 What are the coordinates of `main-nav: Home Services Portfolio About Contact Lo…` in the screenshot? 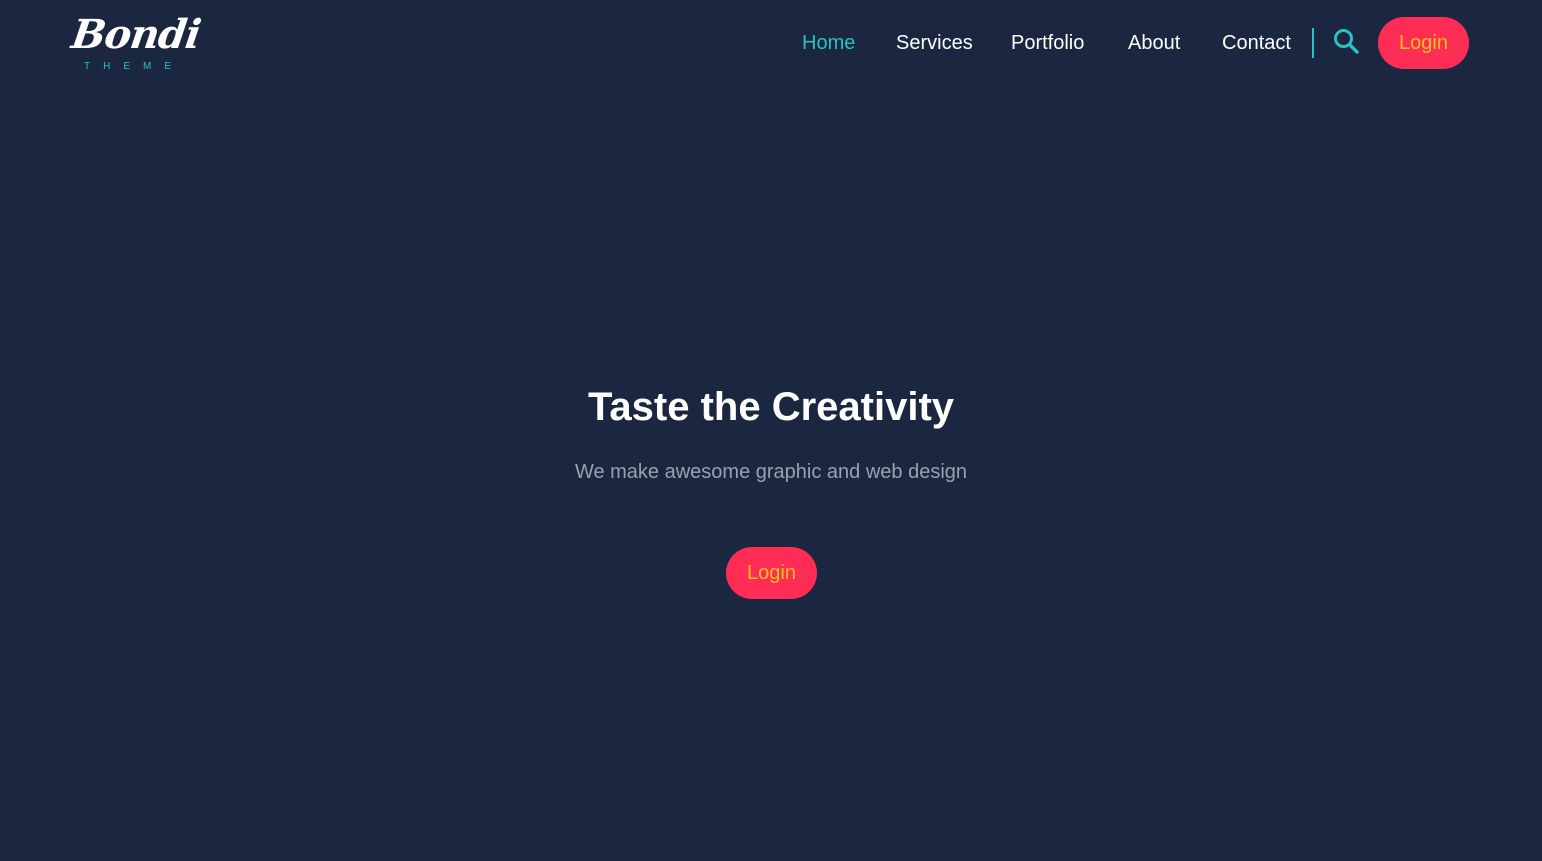 It's located at (771, 43).